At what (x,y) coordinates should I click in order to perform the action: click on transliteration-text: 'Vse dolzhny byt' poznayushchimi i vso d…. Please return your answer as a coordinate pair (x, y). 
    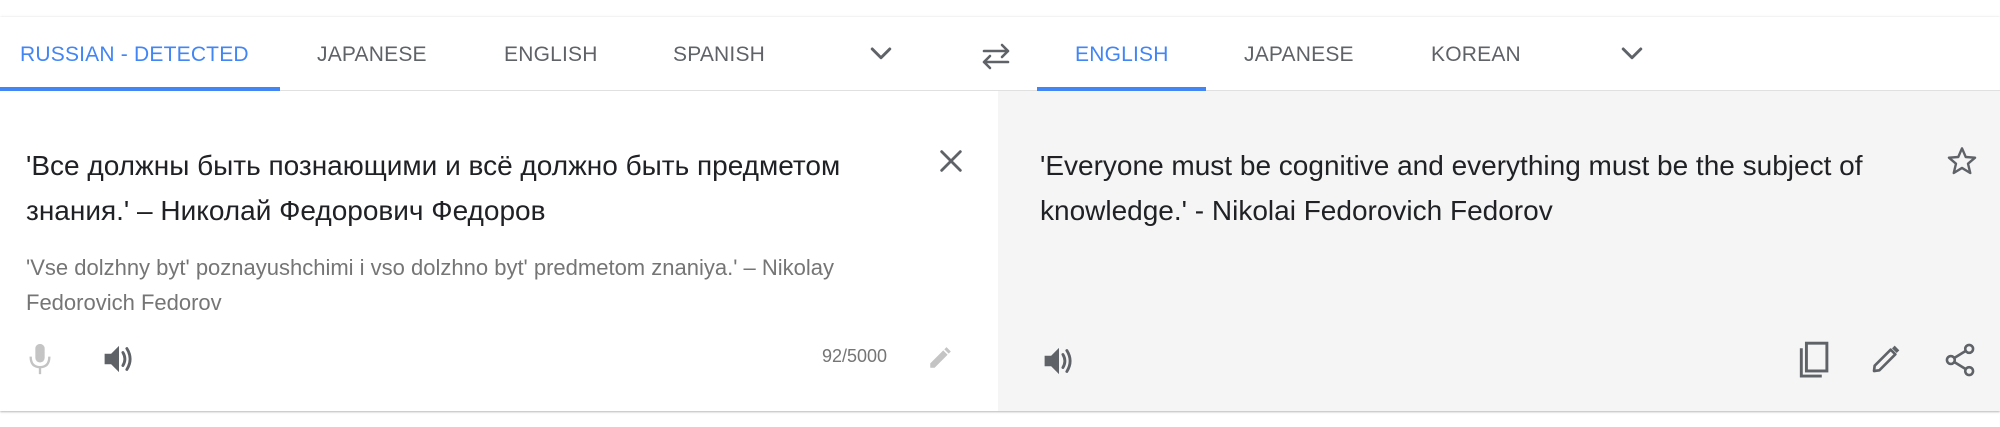
    Looking at the image, I should click on (430, 285).